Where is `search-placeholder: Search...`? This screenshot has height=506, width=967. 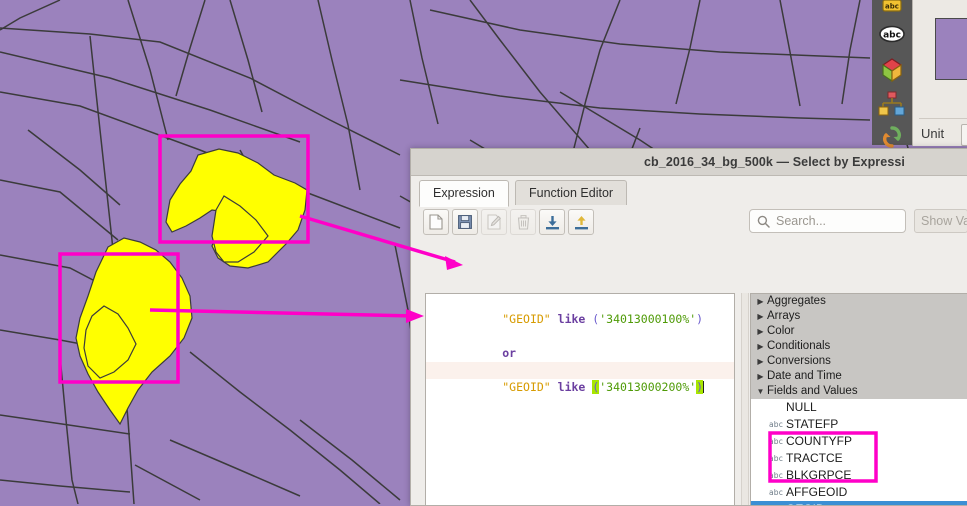
search-placeholder: Search... is located at coordinates (801, 221).